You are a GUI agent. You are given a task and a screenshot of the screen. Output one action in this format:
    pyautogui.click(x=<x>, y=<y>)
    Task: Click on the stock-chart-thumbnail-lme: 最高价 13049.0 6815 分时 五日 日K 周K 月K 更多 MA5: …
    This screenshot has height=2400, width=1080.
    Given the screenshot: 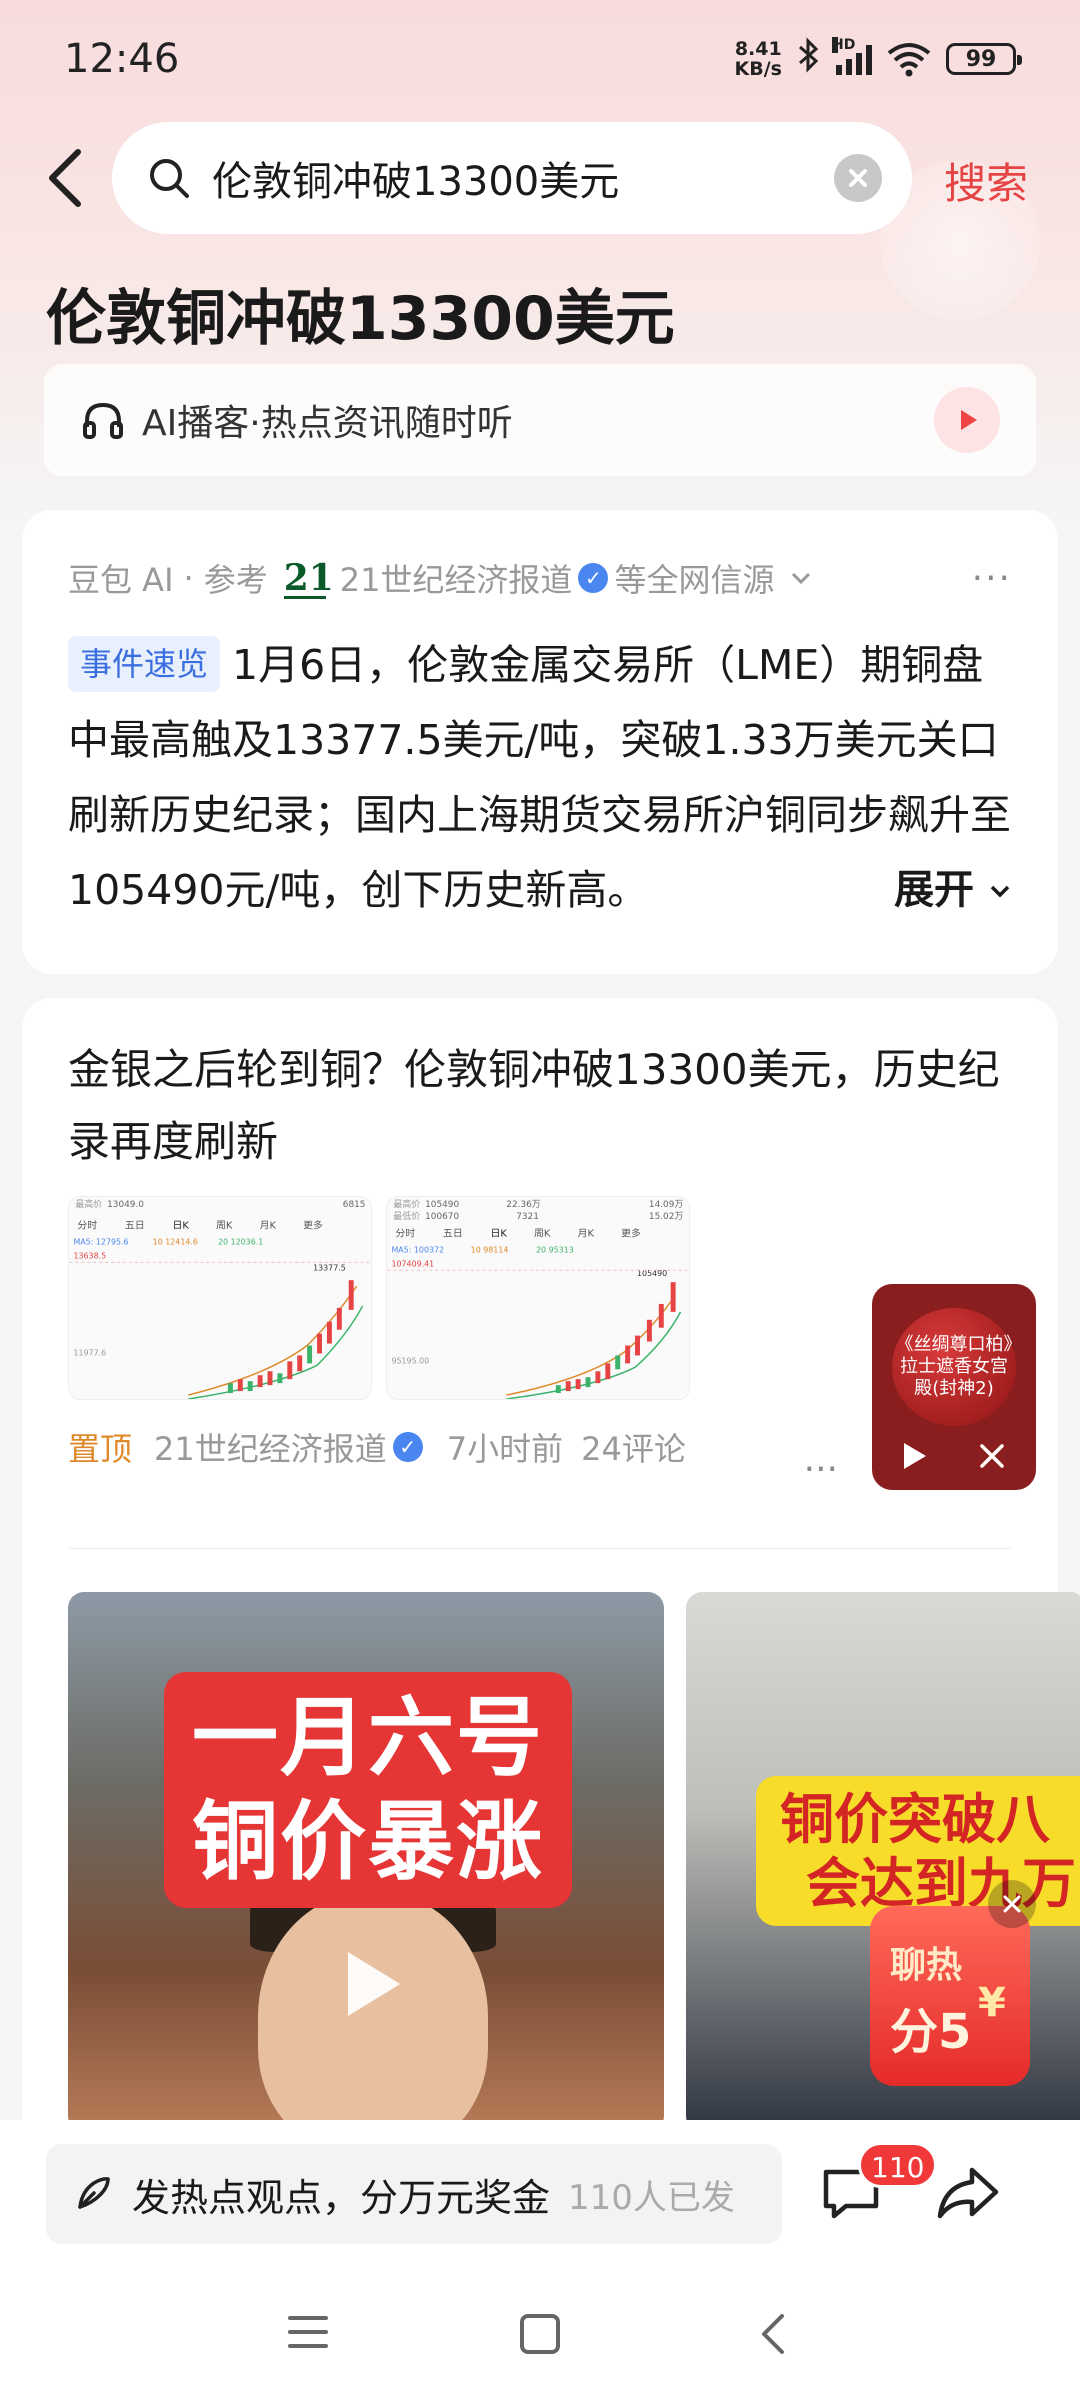 What is the action you would take?
    pyautogui.click(x=220, y=1298)
    